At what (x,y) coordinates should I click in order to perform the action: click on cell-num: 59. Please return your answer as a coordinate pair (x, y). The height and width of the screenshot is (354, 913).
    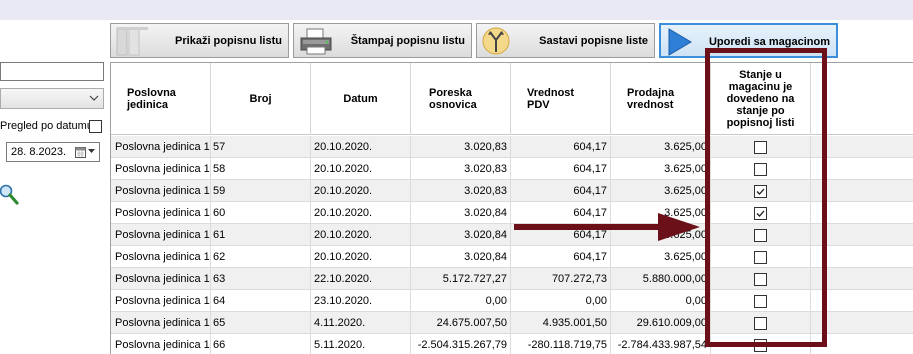
    Looking at the image, I should click on (261, 191).